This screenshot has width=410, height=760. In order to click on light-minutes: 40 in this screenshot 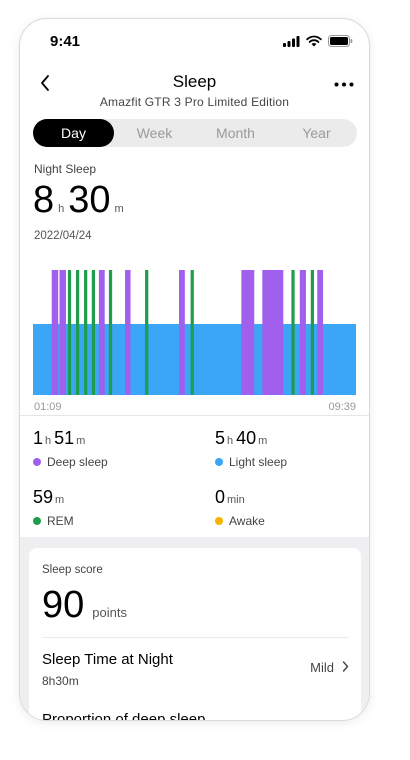, I will do `click(246, 438)`.